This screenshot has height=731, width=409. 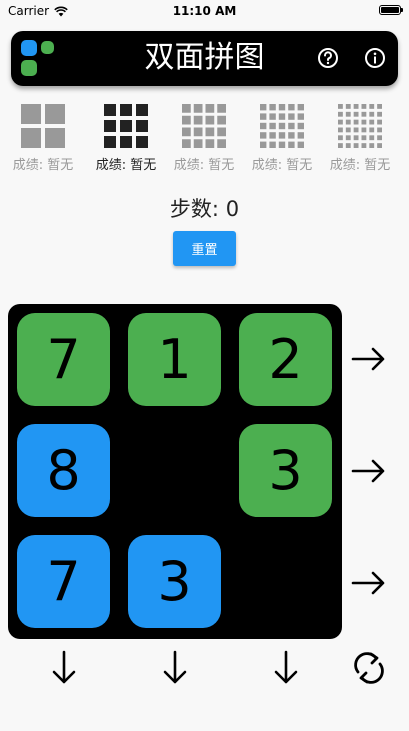 I want to click on puzzle-tile: 2, so click(x=285, y=359).